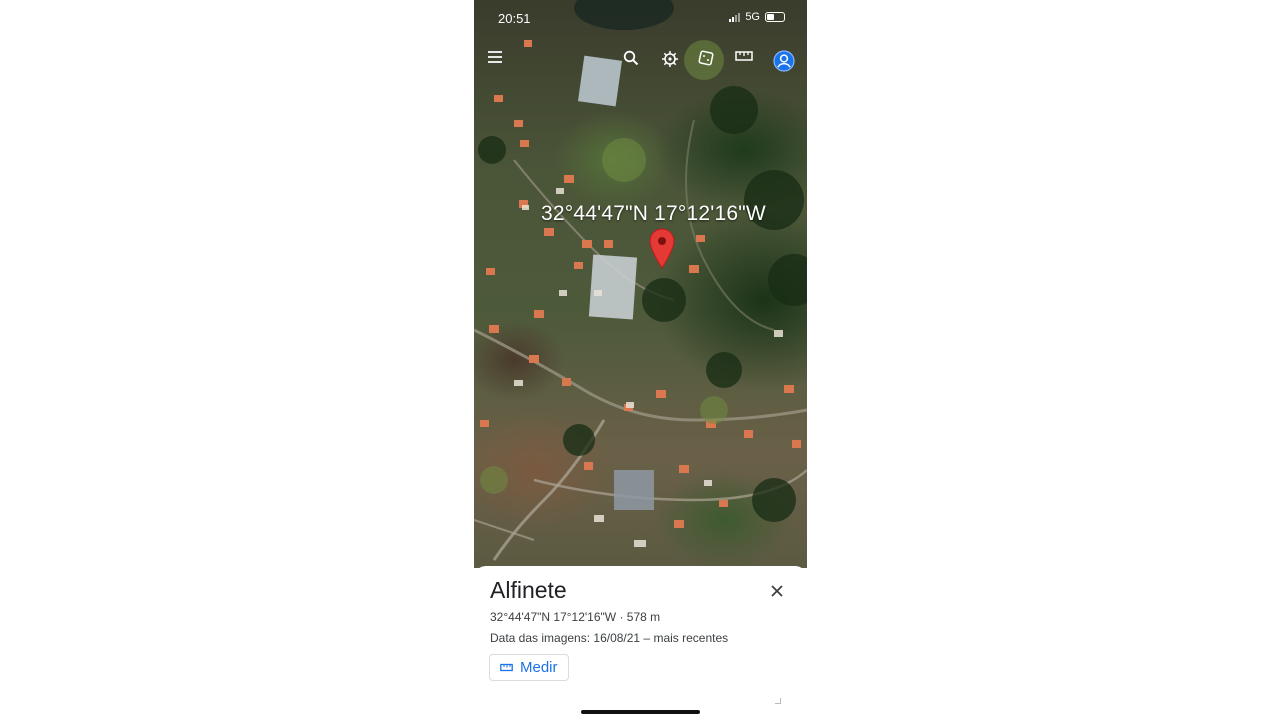 The height and width of the screenshot is (720, 1280). What do you see at coordinates (528, 590) in the screenshot?
I see `place-title: Alfinete` at bounding box center [528, 590].